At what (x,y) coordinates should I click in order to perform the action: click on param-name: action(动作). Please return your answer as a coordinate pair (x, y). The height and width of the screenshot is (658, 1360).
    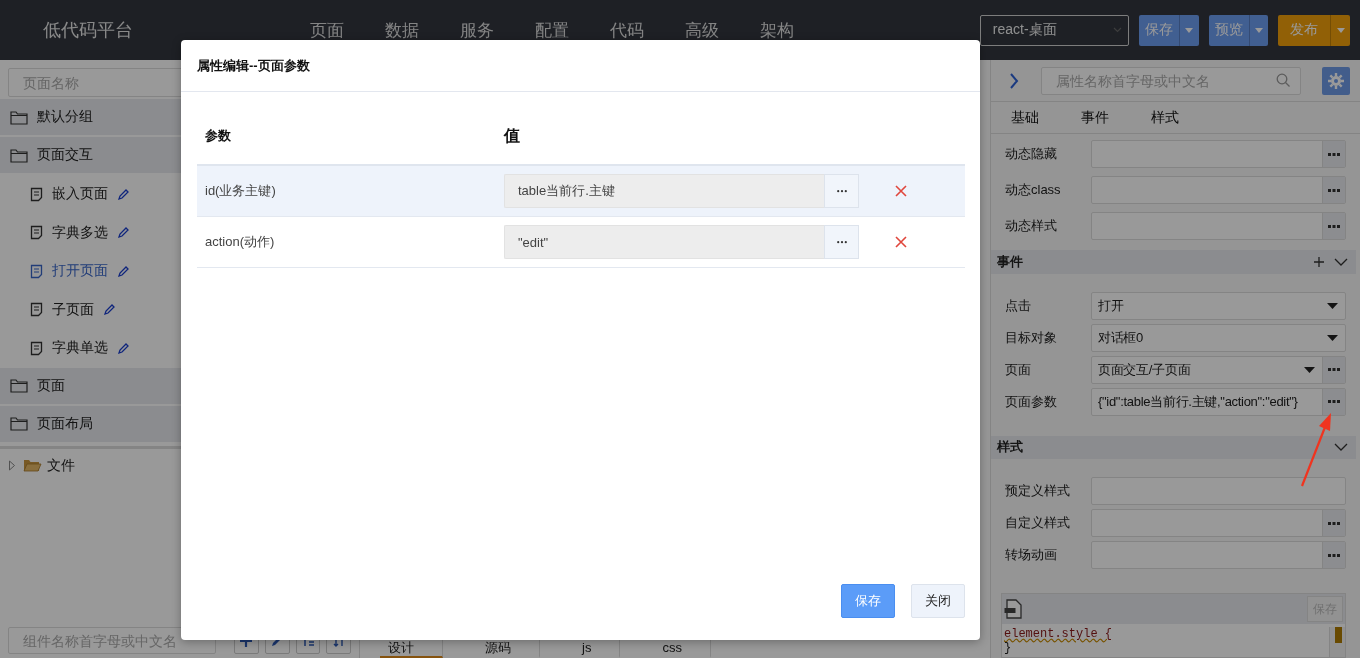
    Looking at the image, I should click on (240, 242).